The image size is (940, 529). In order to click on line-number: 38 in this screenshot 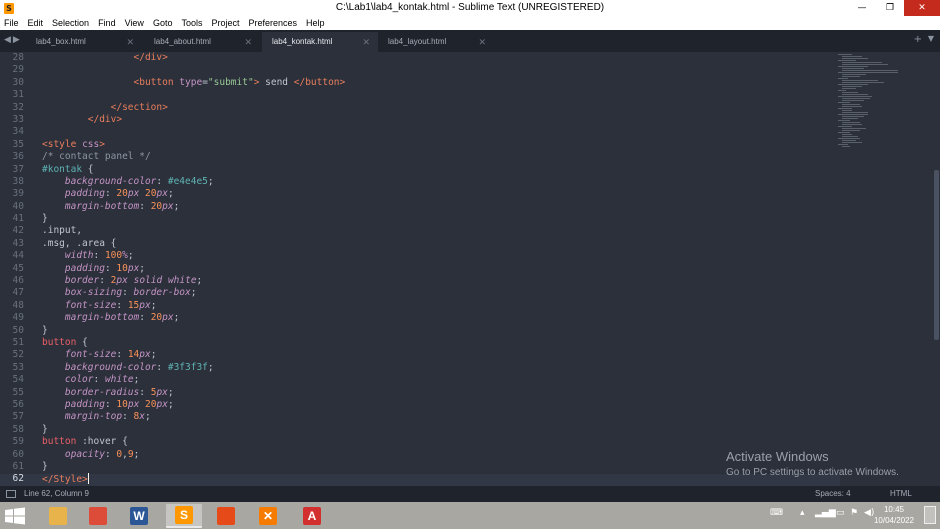, I will do `click(18, 181)`.